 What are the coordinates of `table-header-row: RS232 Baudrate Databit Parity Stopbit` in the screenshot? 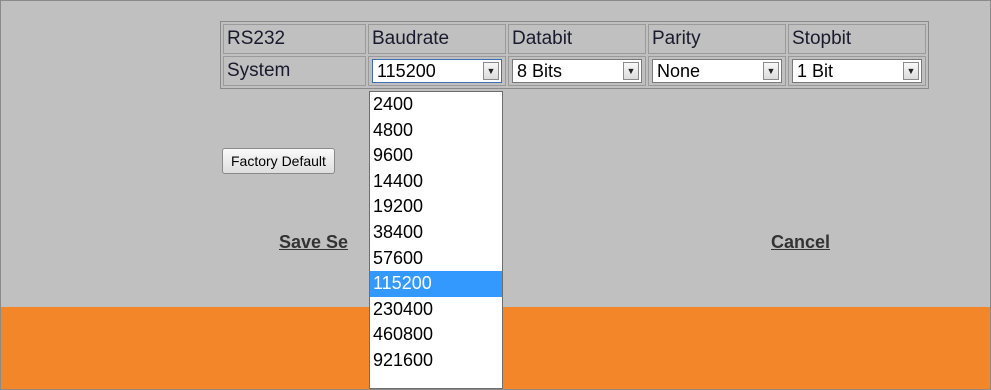 It's located at (574, 39).